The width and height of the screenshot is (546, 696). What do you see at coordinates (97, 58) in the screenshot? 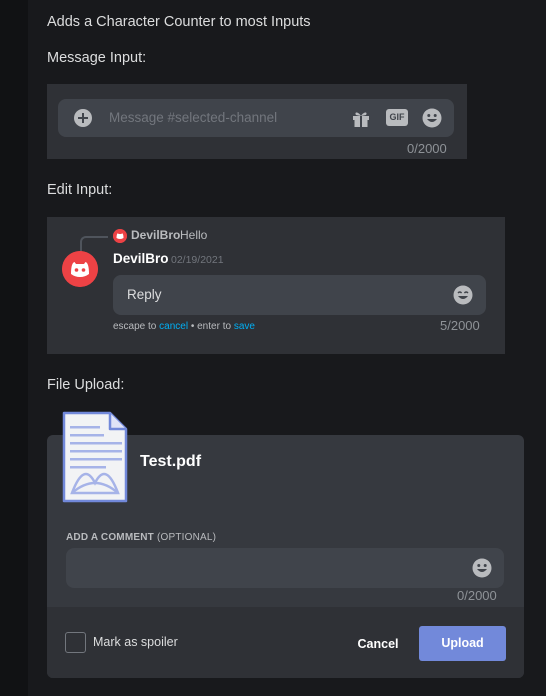
I see `message-input-label: Message Input:` at bounding box center [97, 58].